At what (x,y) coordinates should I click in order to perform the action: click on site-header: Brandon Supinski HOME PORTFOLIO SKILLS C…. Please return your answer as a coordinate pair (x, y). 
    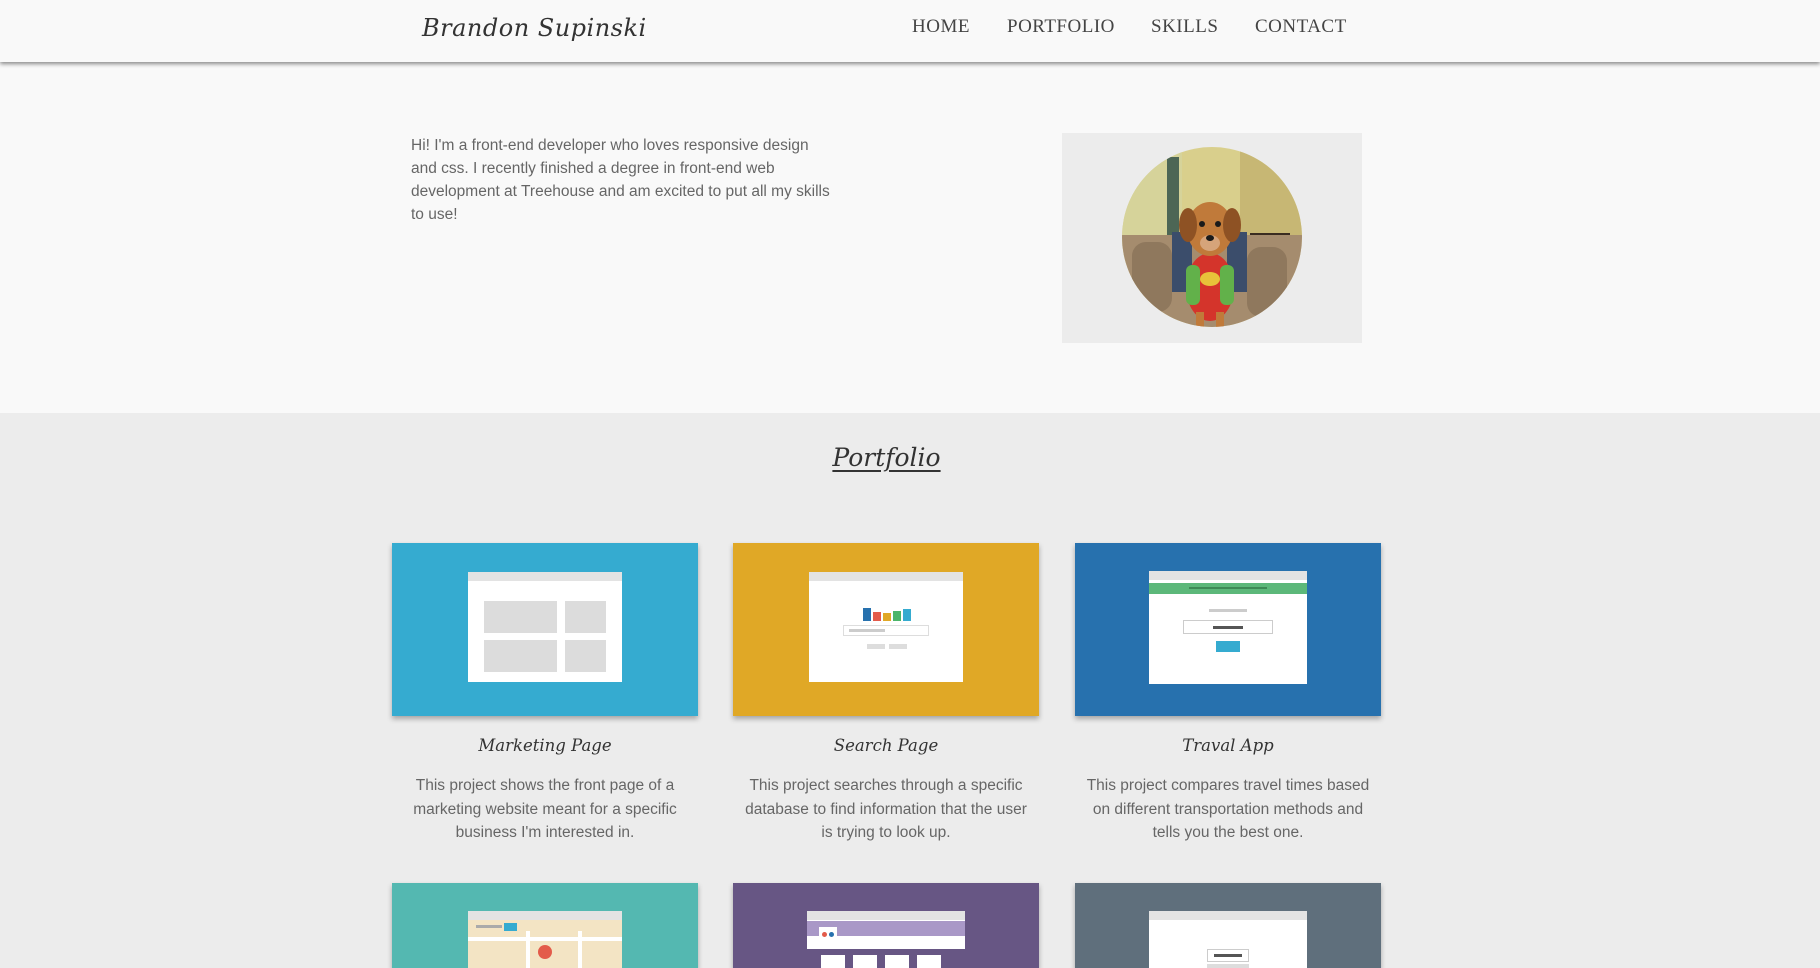
    Looking at the image, I should click on (910, 31).